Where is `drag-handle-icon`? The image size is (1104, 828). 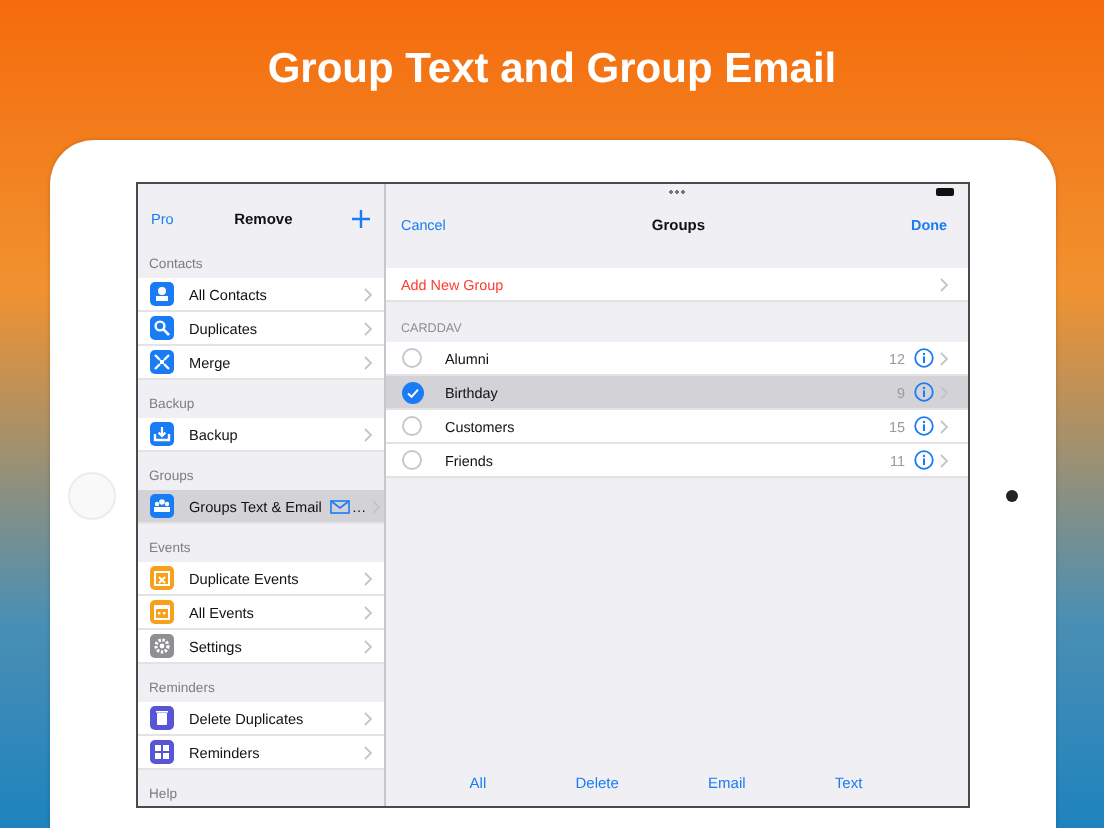
drag-handle-icon is located at coordinates (676, 192).